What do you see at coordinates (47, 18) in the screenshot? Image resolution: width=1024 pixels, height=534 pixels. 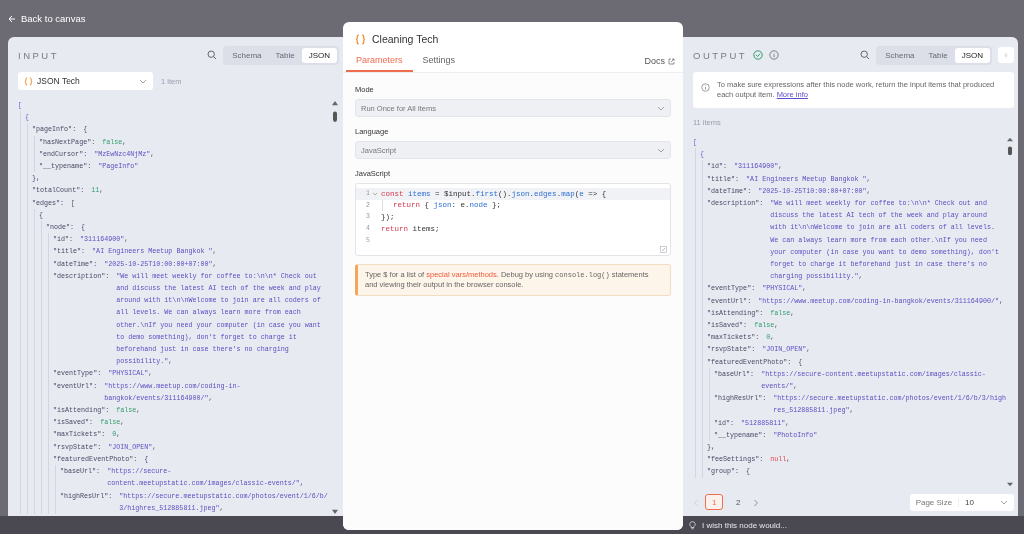 I see `back-to-canvas-link: Back to canvas` at bounding box center [47, 18].